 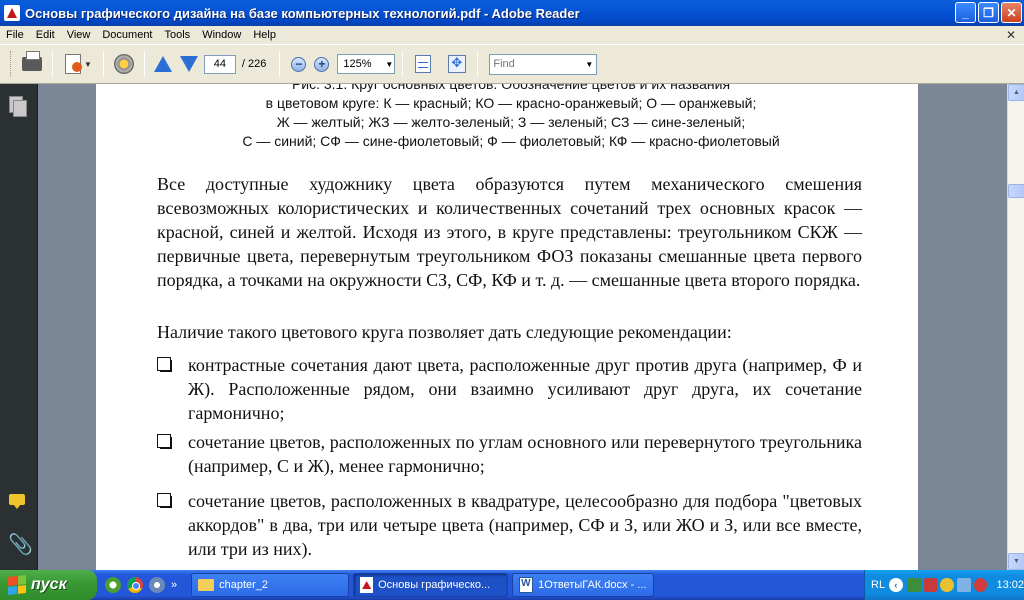 What do you see at coordinates (367, 585) in the screenshot?
I see `pdf-icon` at bounding box center [367, 585].